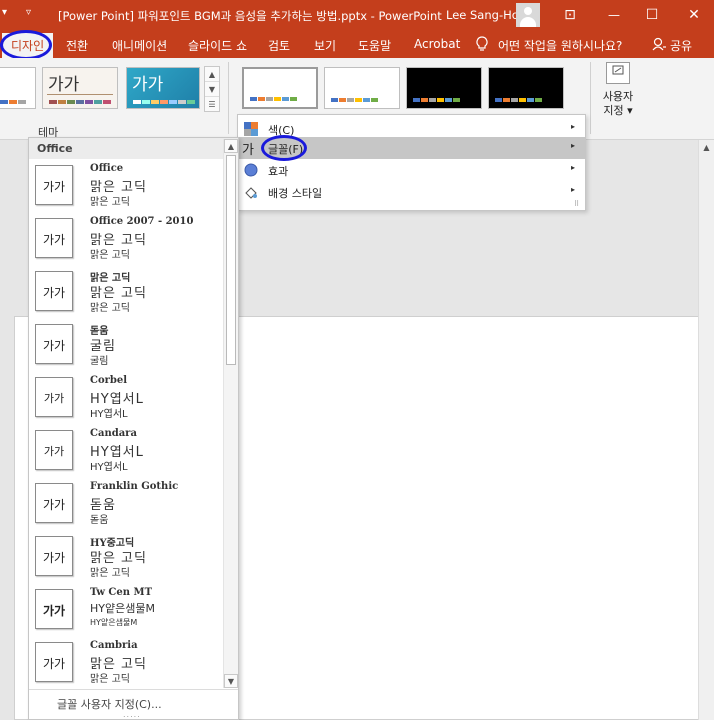  What do you see at coordinates (230, 413) in the screenshot?
I see `font-list-scrollbar: ▲ ▼` at bounding box center [230, 413].